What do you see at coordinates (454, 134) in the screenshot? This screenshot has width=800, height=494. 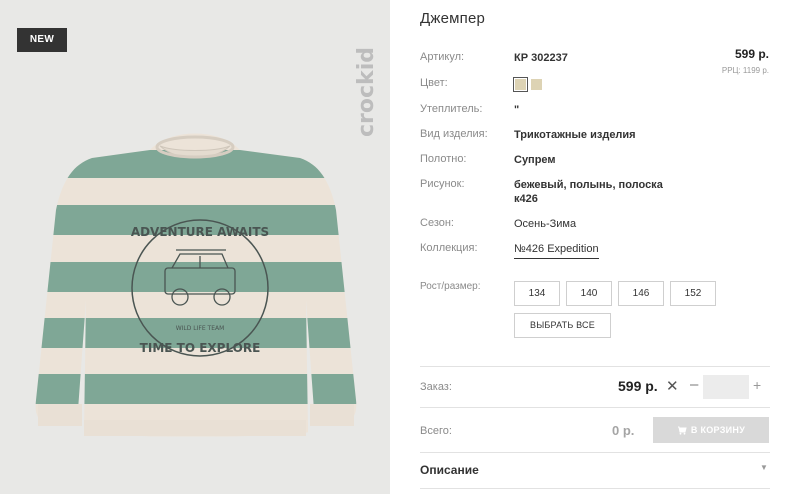 I see `attr-label: Вид изделия:` at bounding box center [454, 134].